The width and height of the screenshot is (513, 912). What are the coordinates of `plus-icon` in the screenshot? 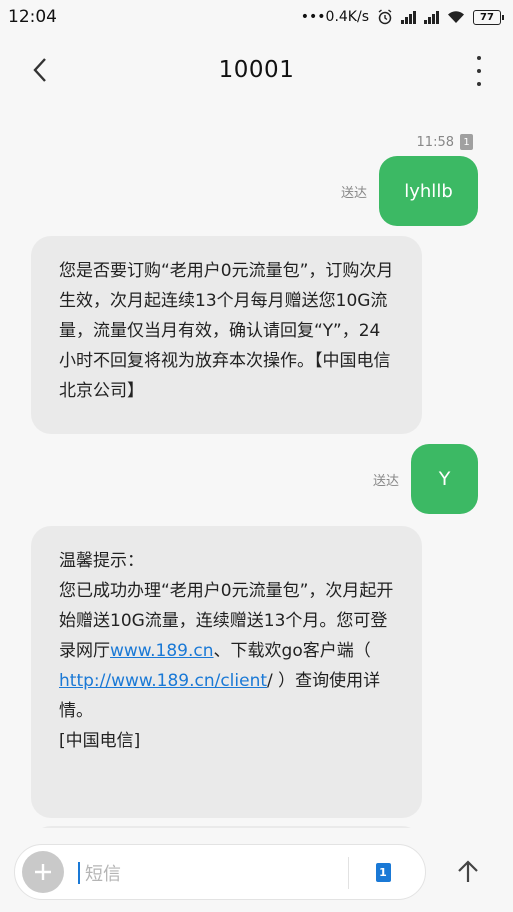 It's located at (43, 872).